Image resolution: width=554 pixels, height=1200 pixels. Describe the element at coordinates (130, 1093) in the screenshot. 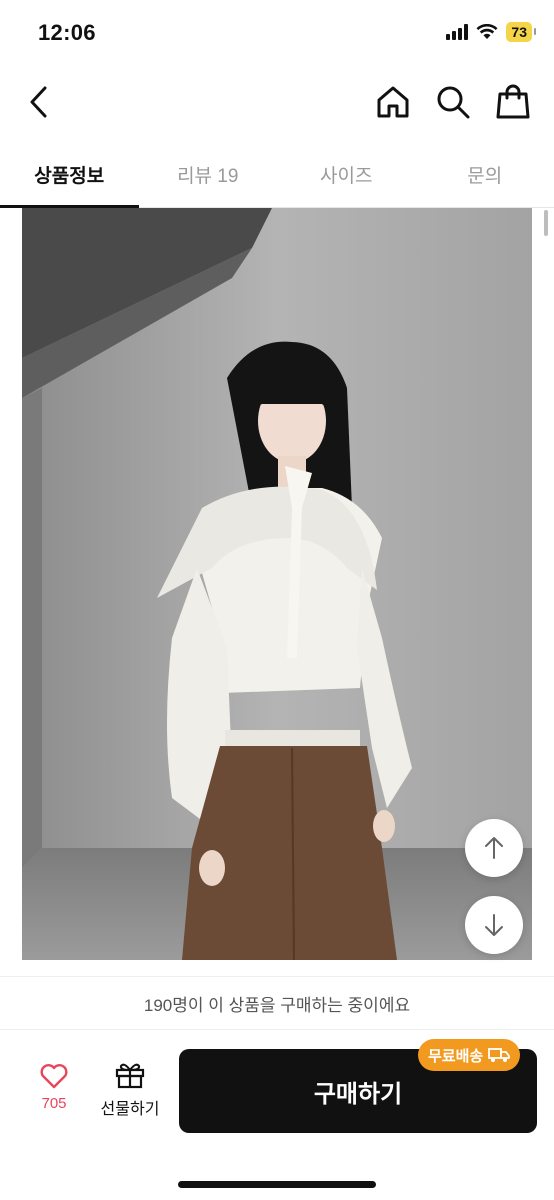

I see `gift-button: 선물하기` at that location.